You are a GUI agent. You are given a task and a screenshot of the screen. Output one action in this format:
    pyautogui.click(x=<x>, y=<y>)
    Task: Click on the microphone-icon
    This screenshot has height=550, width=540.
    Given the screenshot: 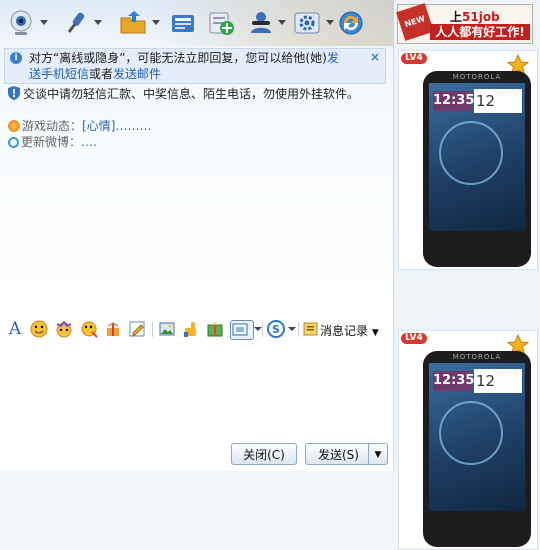 What is the action you would take?
    pyautogui.click(x=76, y=22)
    